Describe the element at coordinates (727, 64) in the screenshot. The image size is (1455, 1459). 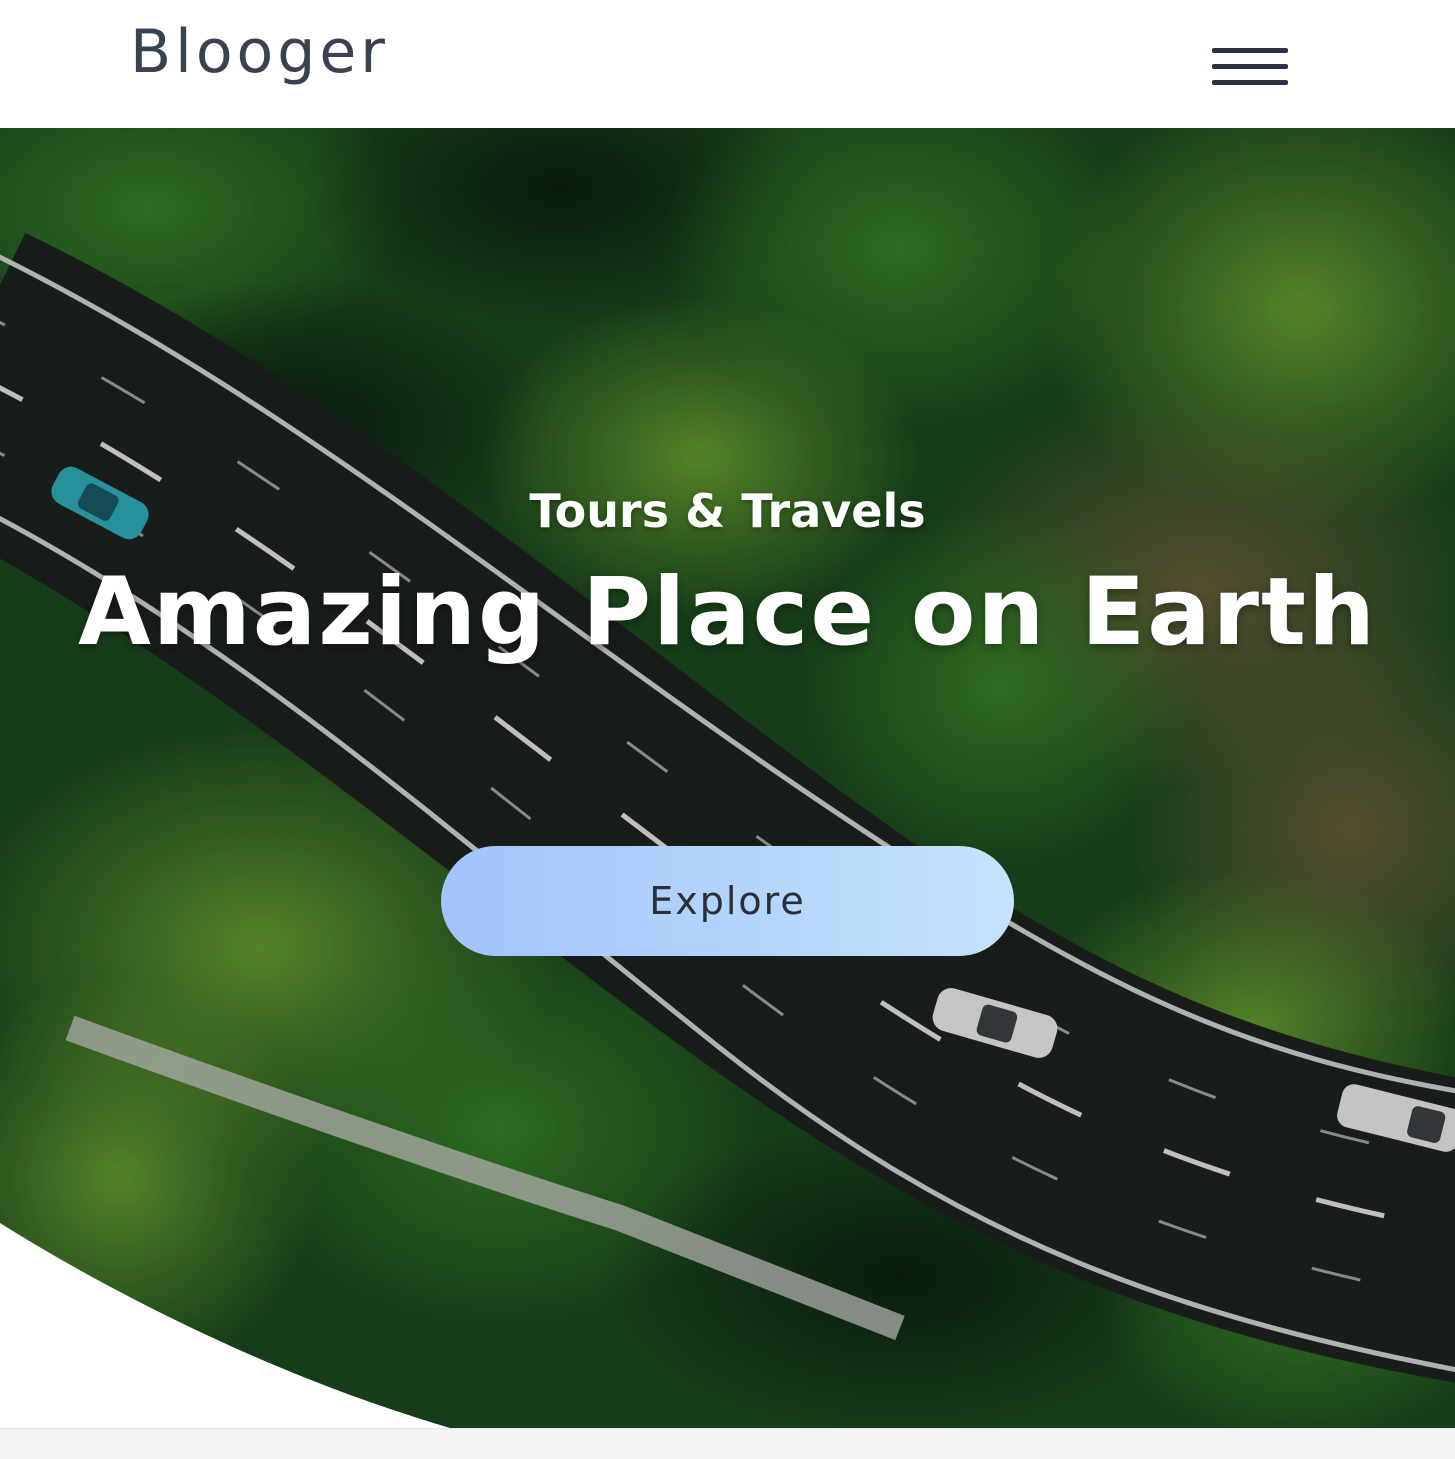
I see `site-header: Blooger` at that location.